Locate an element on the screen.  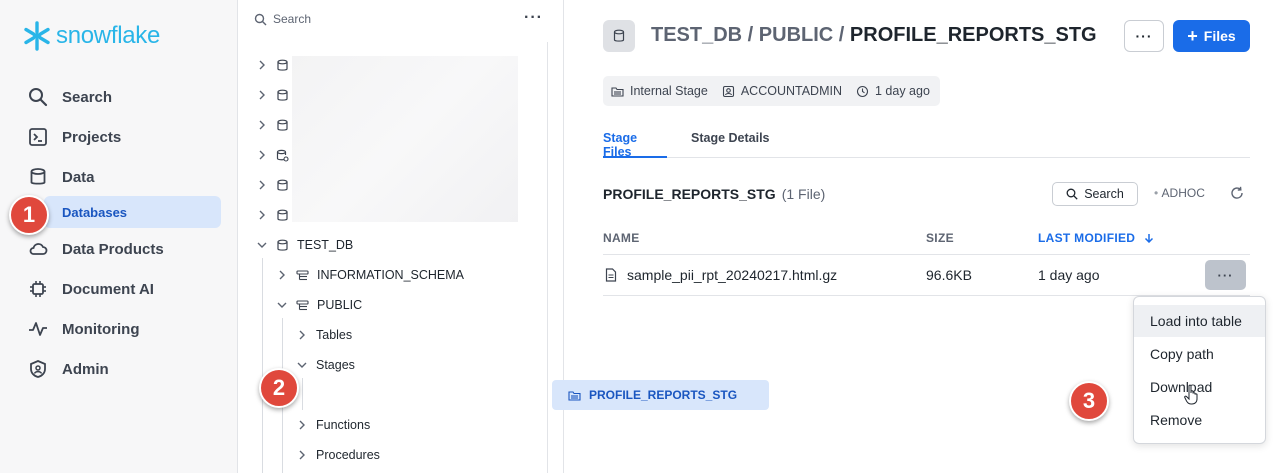
tree-row-tables: Tables is located at coordinates (324, 335).